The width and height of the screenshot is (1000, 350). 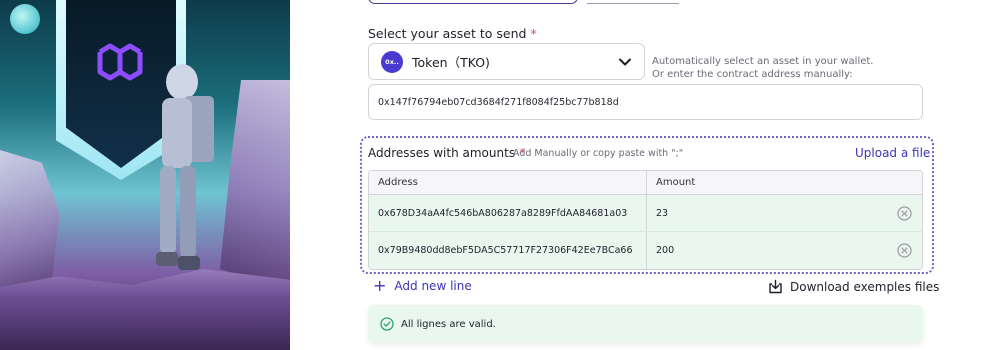 I want to click on astronaut-figure, so click(x=185, y=167).